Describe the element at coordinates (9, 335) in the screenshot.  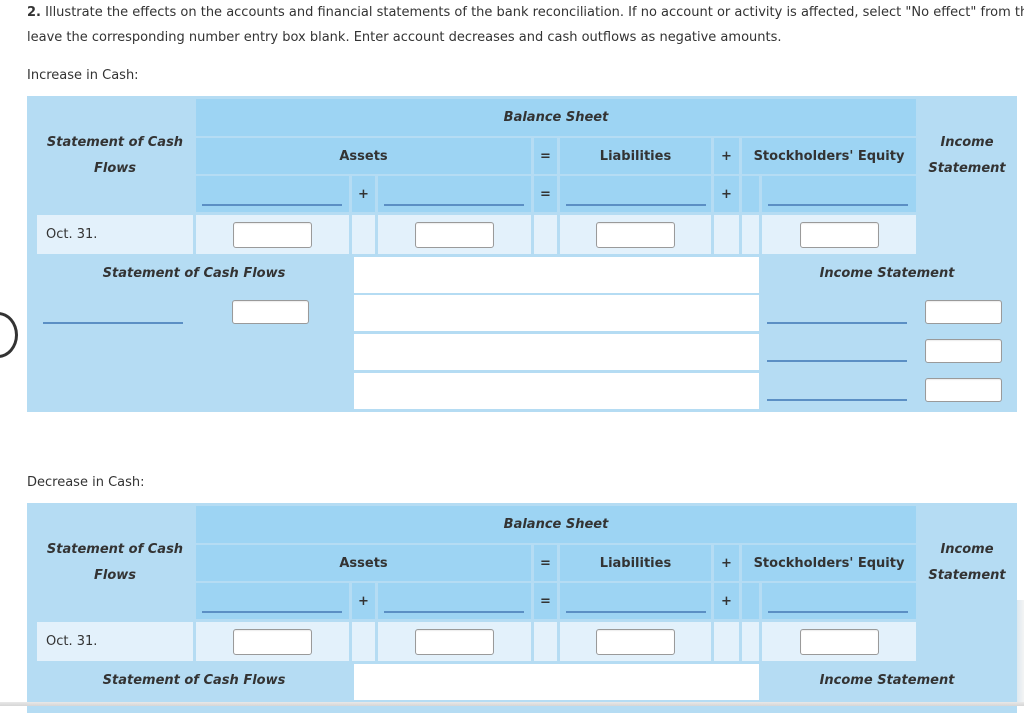
I see `scroll-indicator-icon` at that location.